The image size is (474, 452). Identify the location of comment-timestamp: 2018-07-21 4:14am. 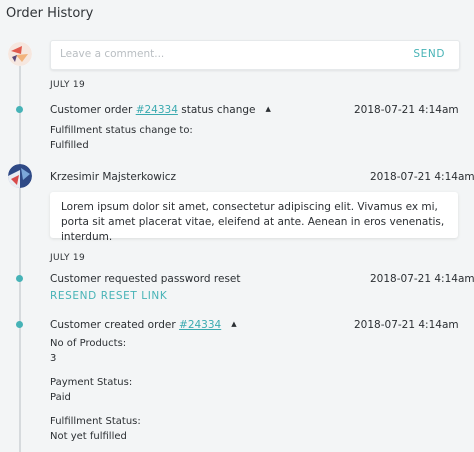
(422, 177).